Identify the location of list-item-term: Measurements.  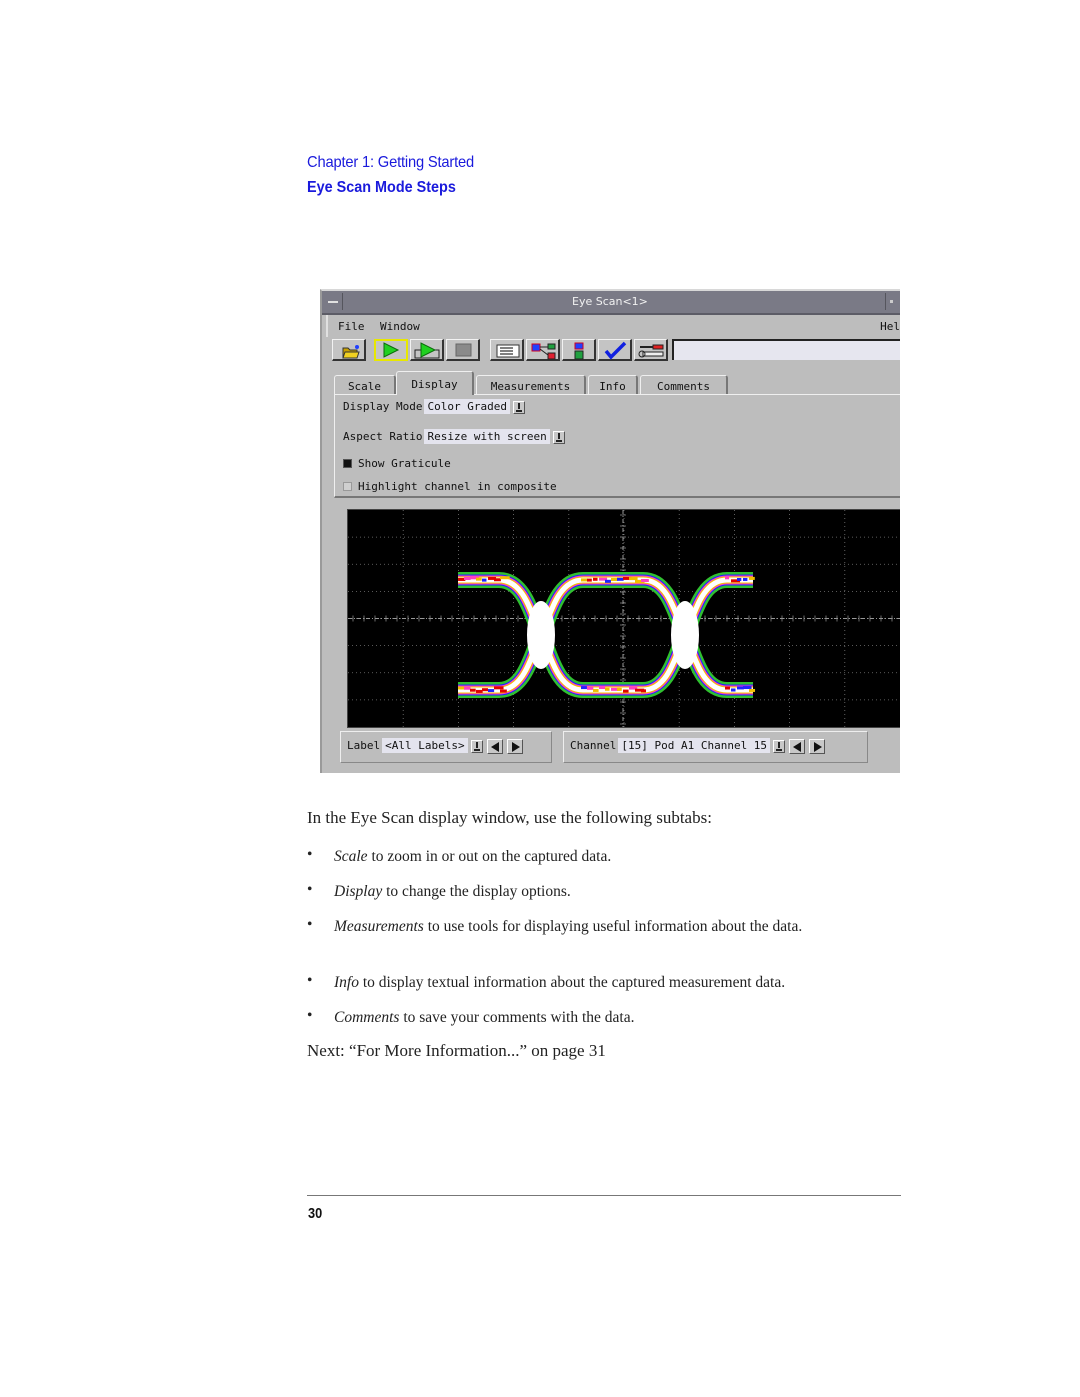
(379, 926).